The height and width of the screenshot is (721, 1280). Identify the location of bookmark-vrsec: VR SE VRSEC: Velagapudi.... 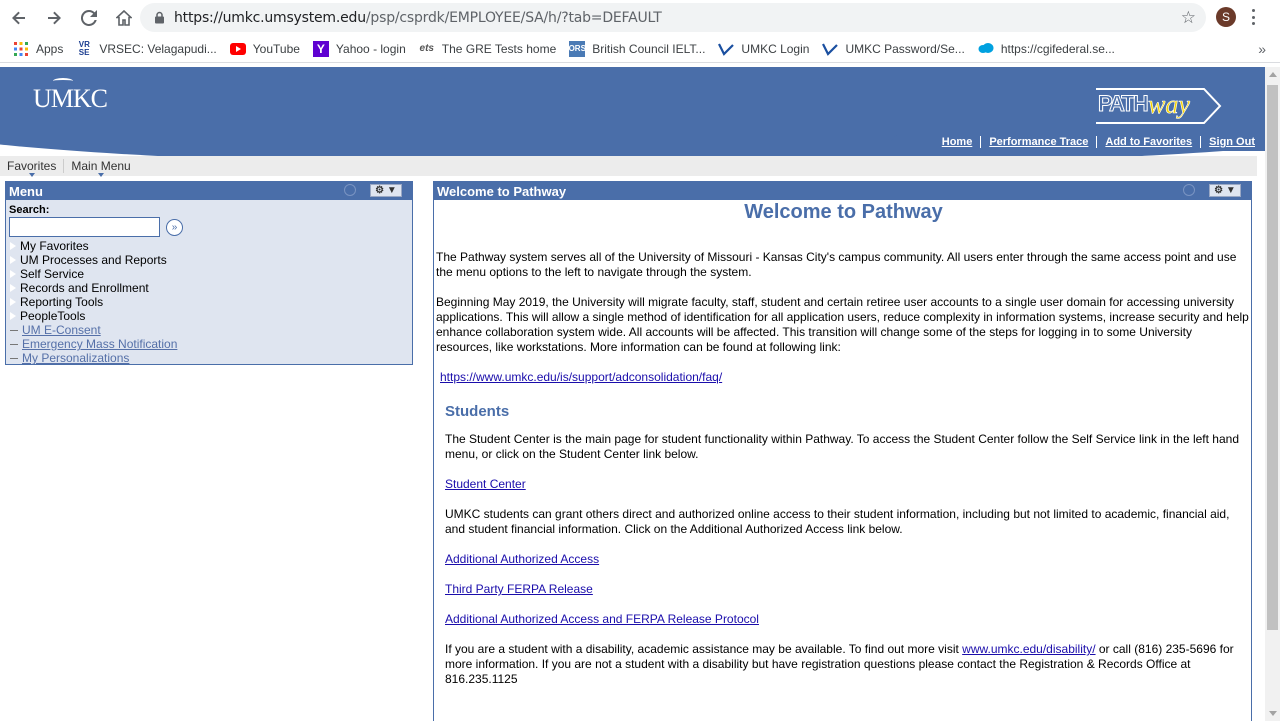
(146, 48).